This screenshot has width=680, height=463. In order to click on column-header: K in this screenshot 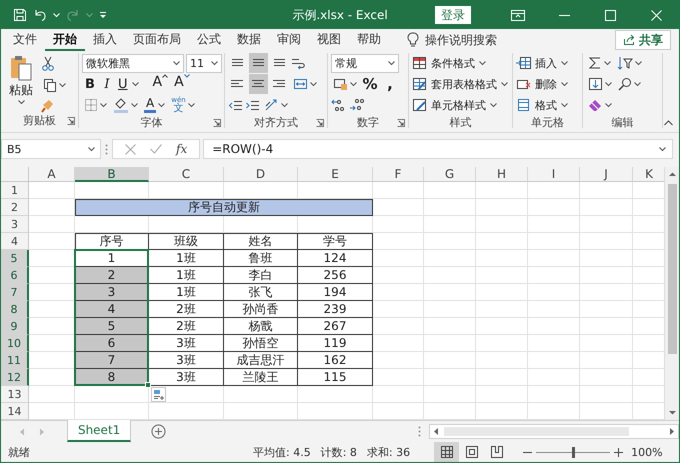, I will do `click(648, 174)`.